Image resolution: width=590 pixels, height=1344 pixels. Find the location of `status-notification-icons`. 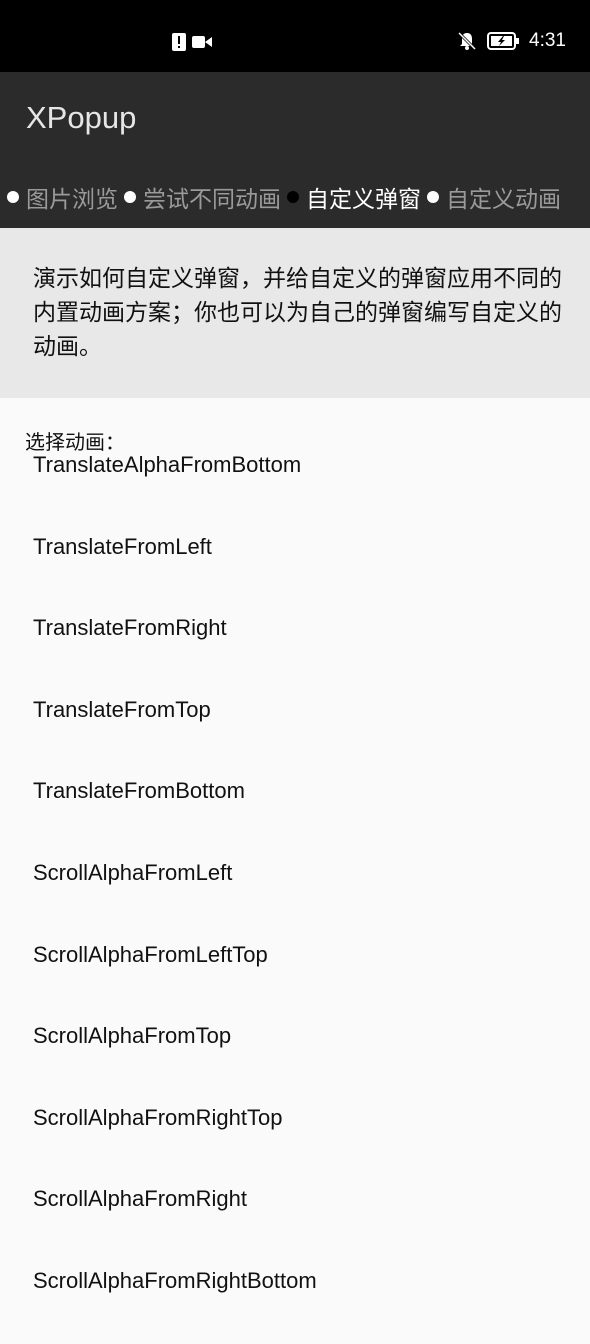

status-notification-icons is located at coordinates (192, 42).